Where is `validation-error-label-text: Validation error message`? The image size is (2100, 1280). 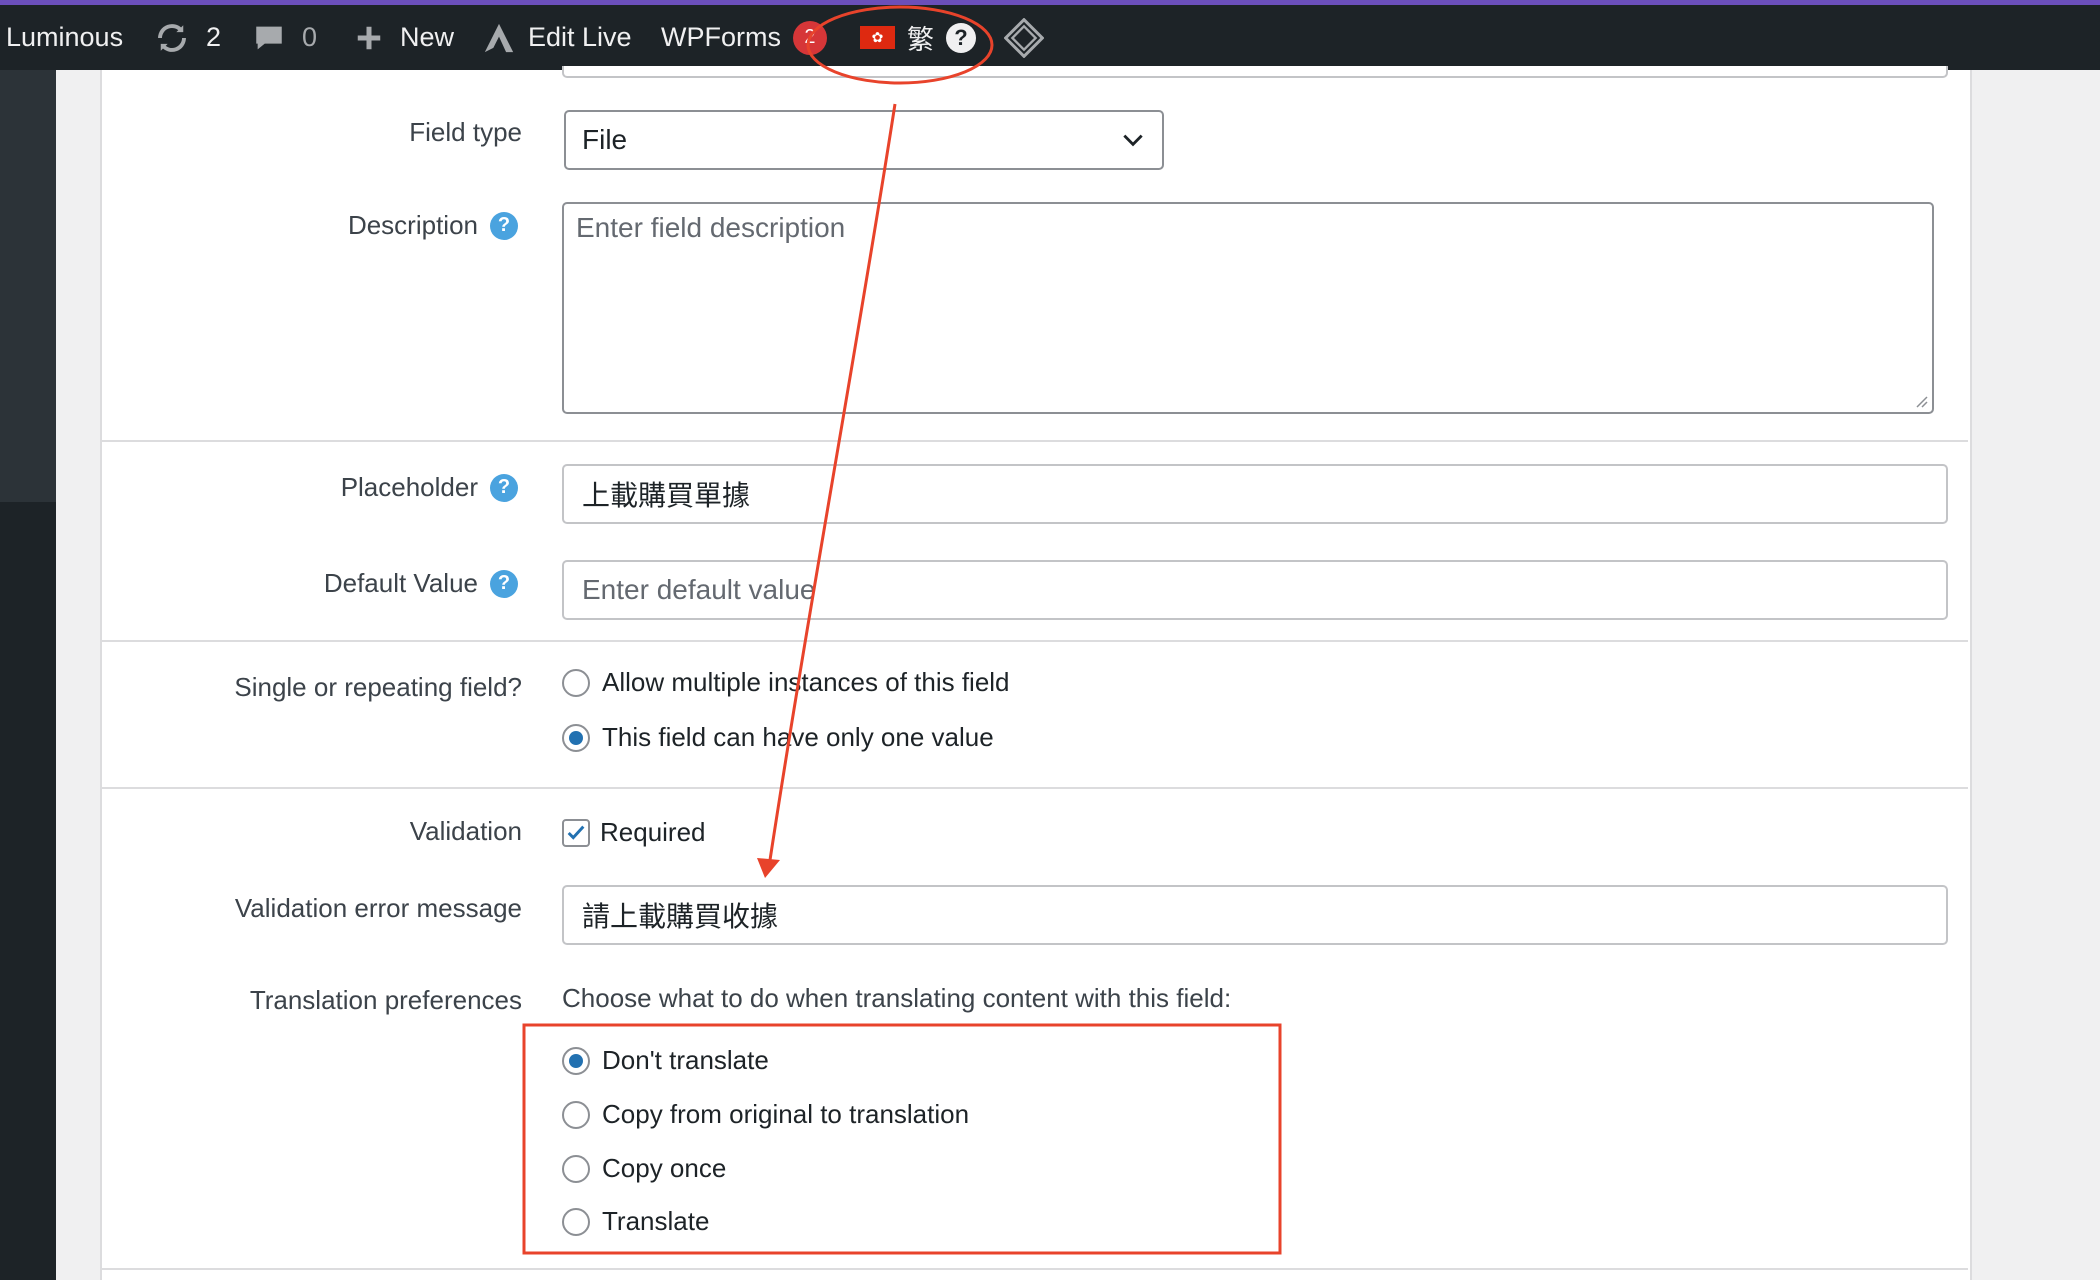 validation-error-label-text: Validation error message is located at coordinates (378, 908).